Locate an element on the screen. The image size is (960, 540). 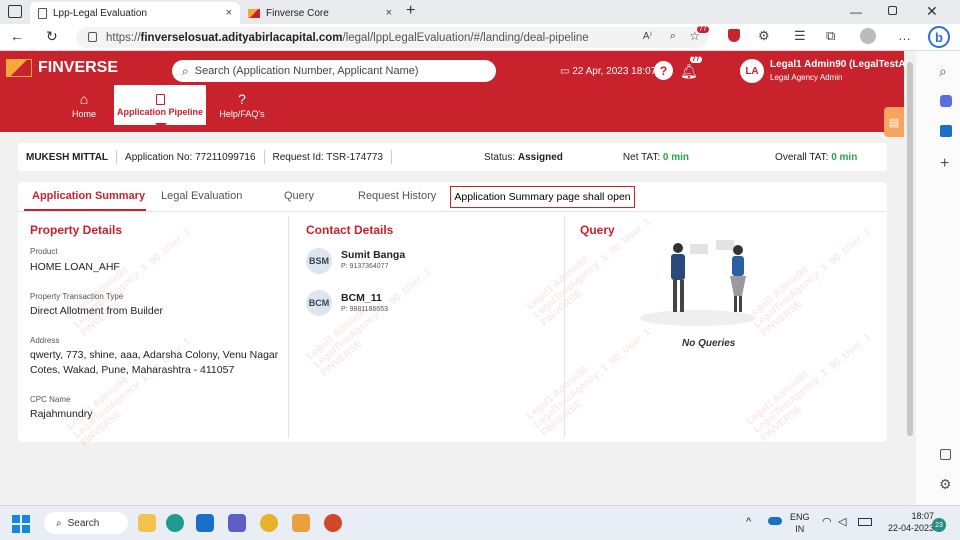
sidebar-toggle-icon is located at coordinates (945, 454).